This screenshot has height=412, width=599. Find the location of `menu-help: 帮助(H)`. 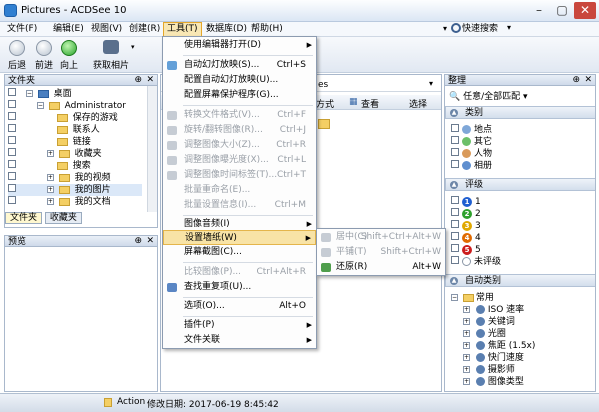

menu-help: 帮助(H) is located at coordinates (267, 29).